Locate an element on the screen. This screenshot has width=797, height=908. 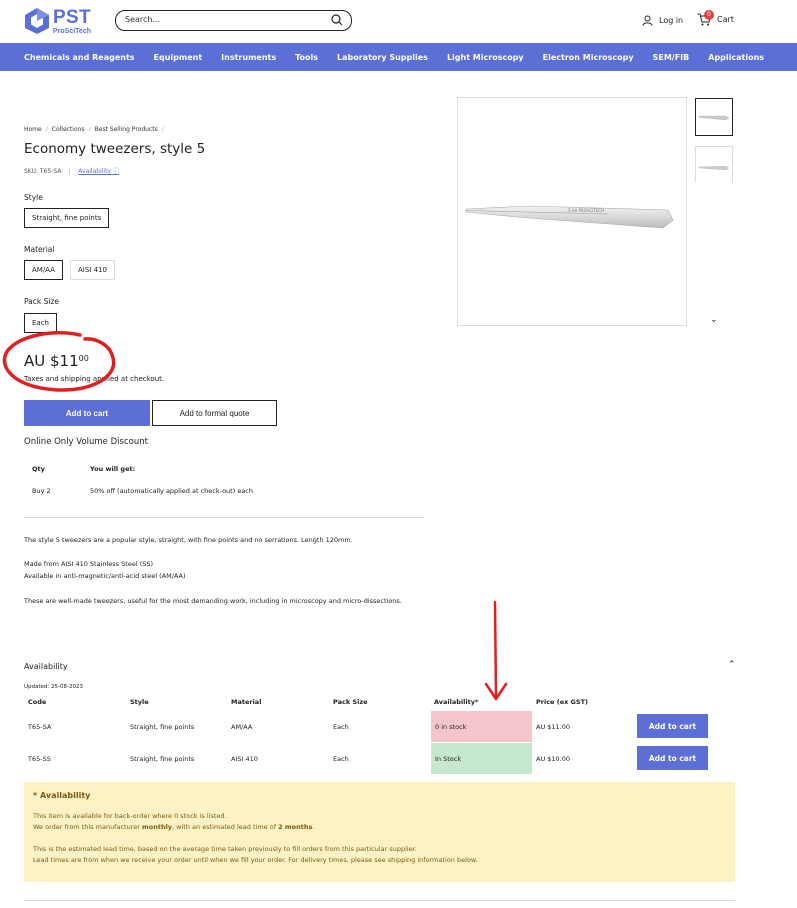
availability-link: Availability ⓘ is located at coordinates (98, 171).